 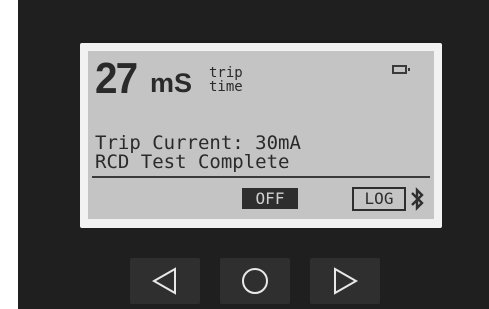 I want to click on nav-right-button, so click(x=345, y=281).